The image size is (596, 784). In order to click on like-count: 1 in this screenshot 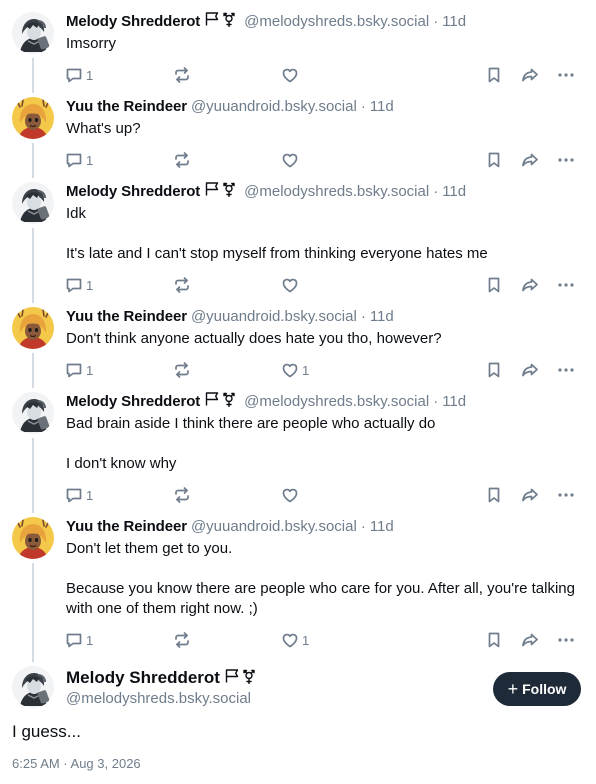, I will do `click(306, 370)`.